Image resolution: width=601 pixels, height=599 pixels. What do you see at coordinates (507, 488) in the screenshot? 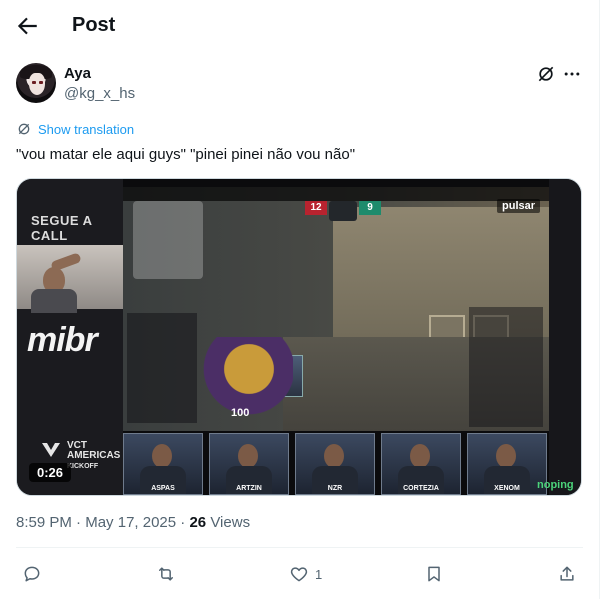
I see `player-name: XENOM` at bounding box center [507, 488].